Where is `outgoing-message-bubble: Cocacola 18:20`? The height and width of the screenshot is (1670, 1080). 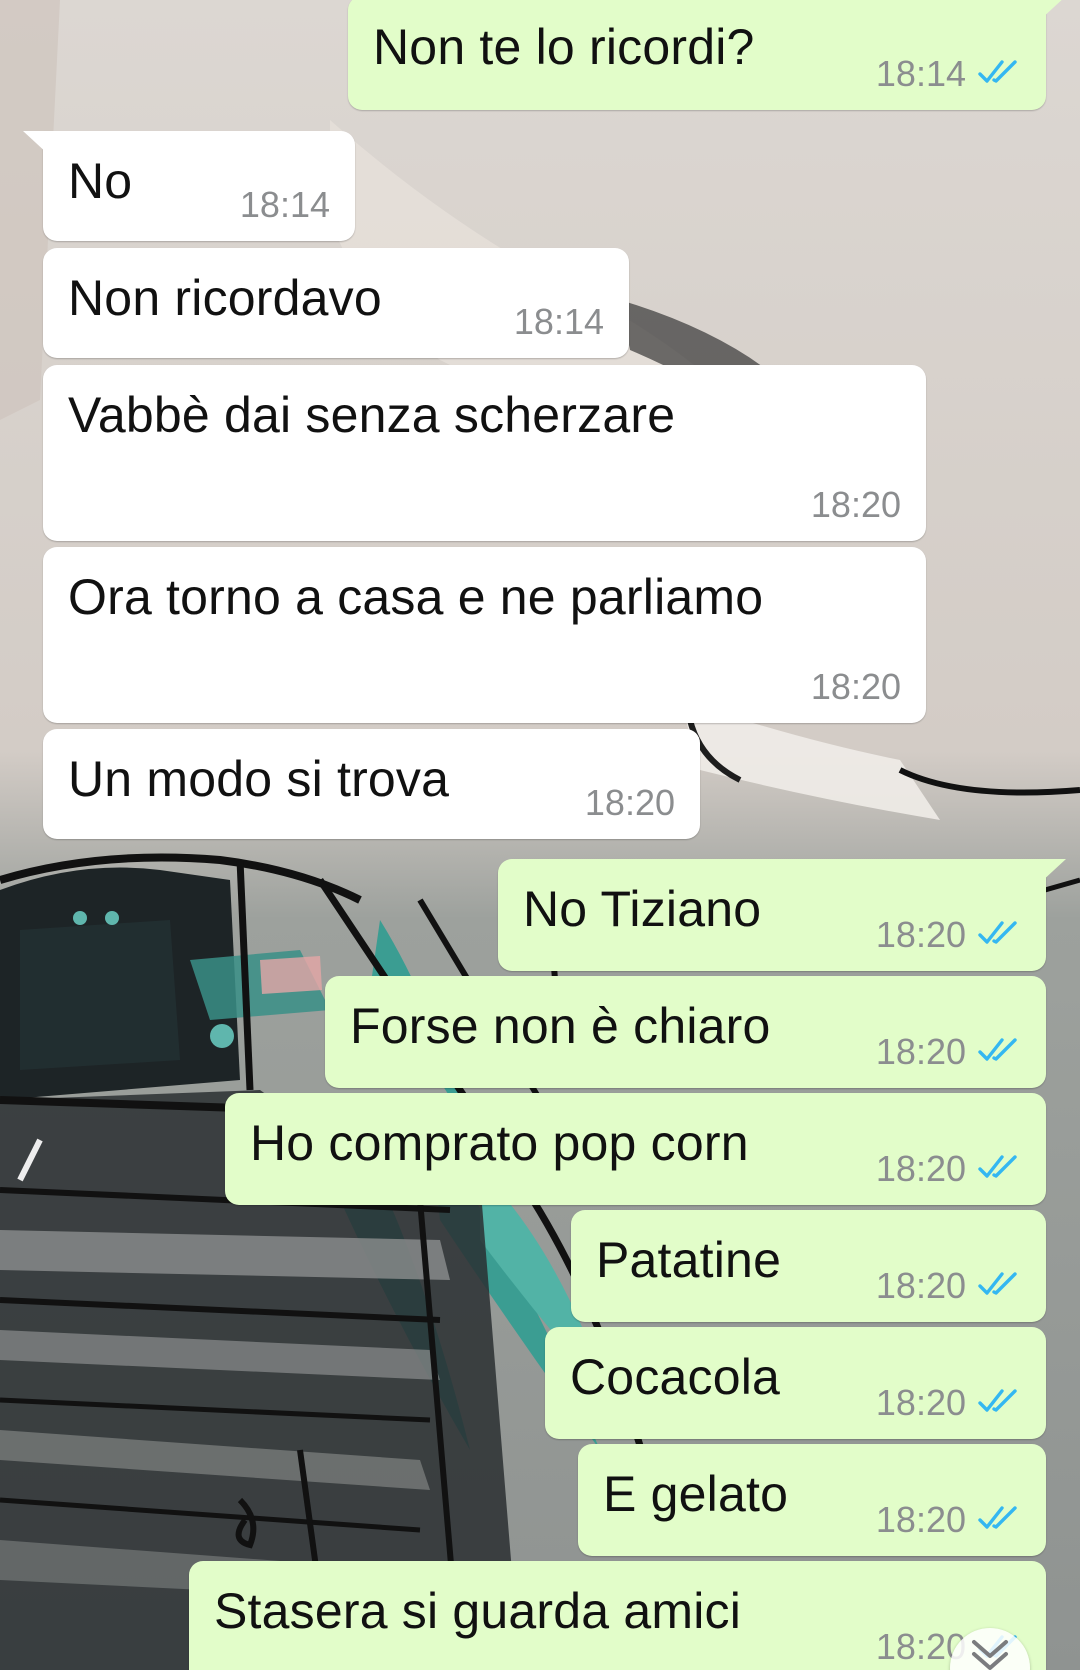
outgoing-message-bubble: Cocacola 18:20 is located at coordinates (795, 1383).